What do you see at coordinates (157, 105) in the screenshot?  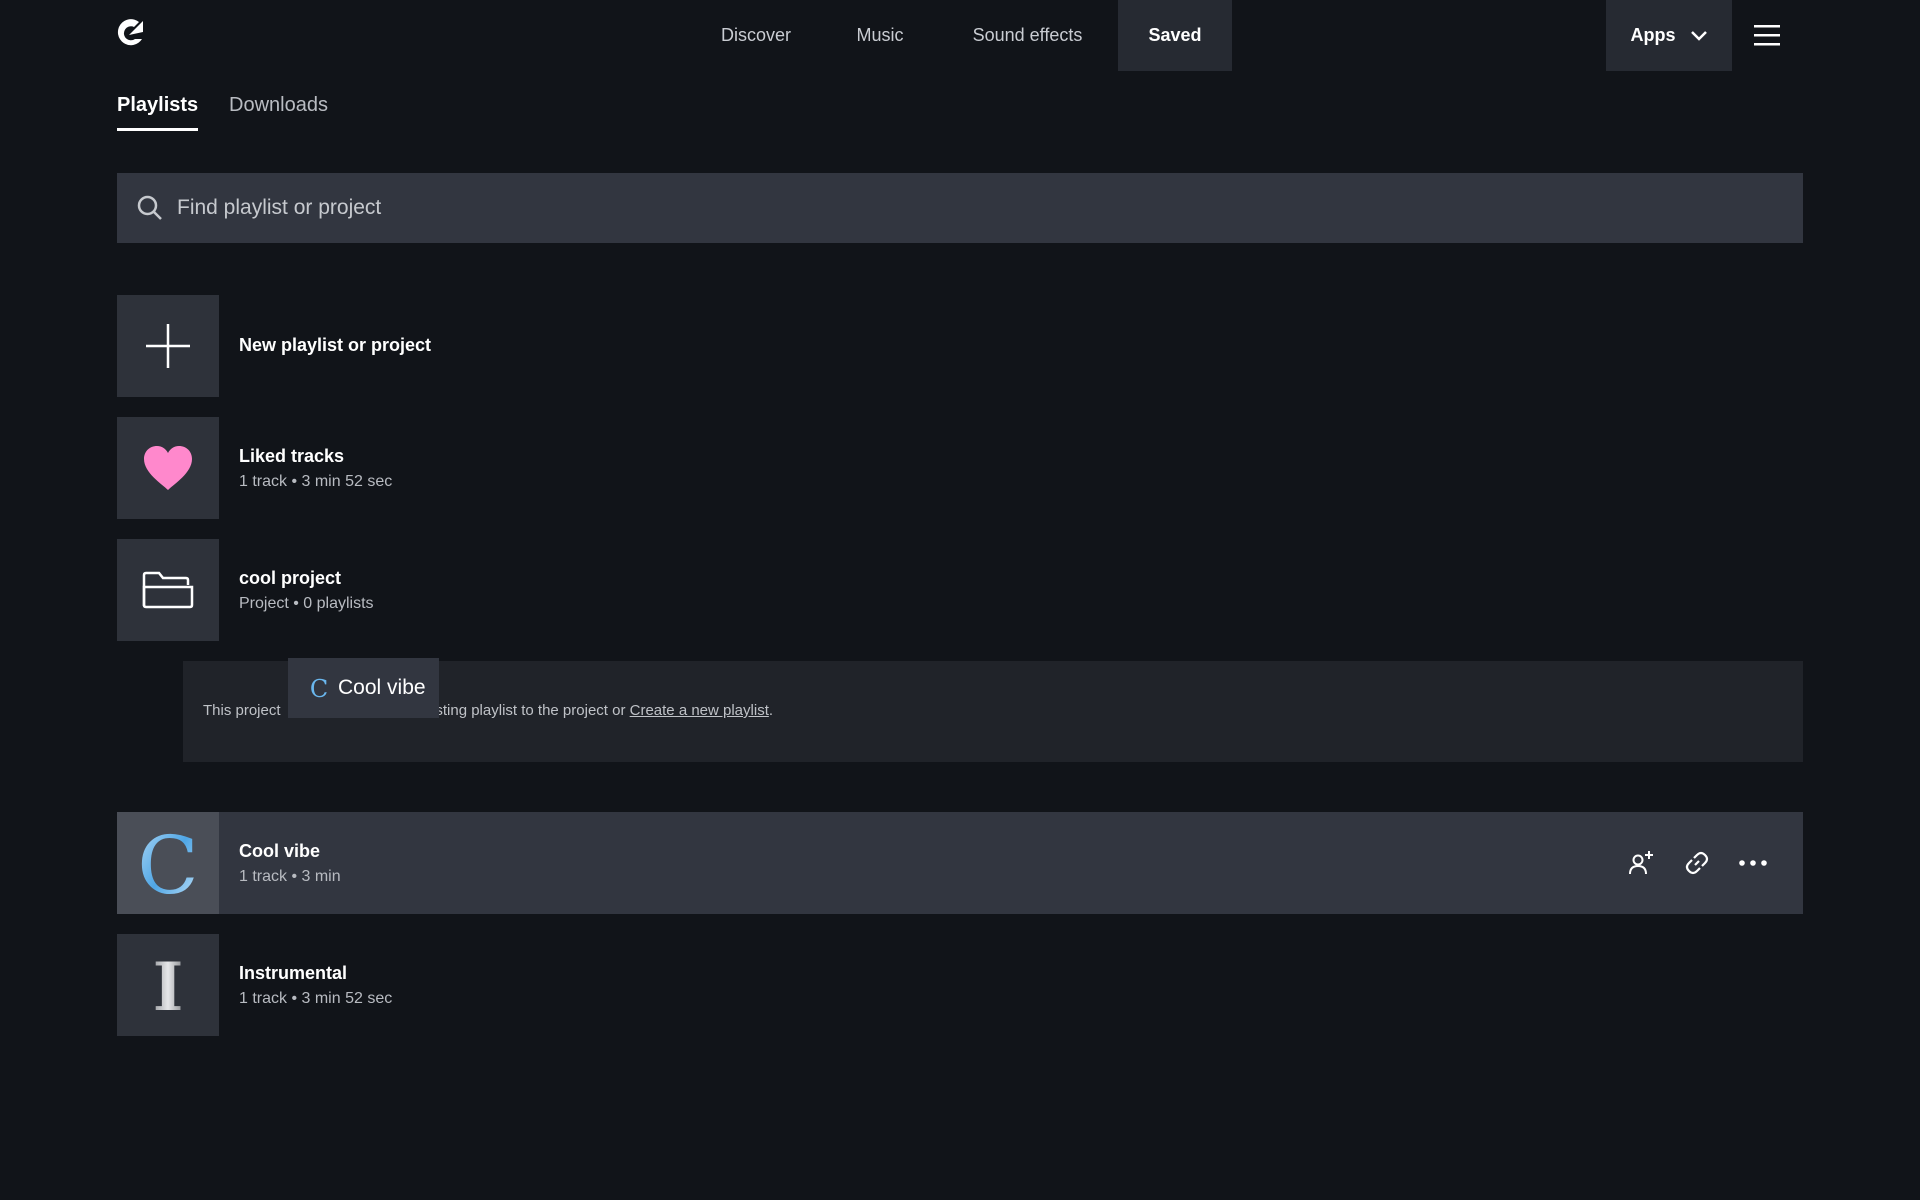 I see `tab-playlists: Playlists` at bounding box center [157, 105].